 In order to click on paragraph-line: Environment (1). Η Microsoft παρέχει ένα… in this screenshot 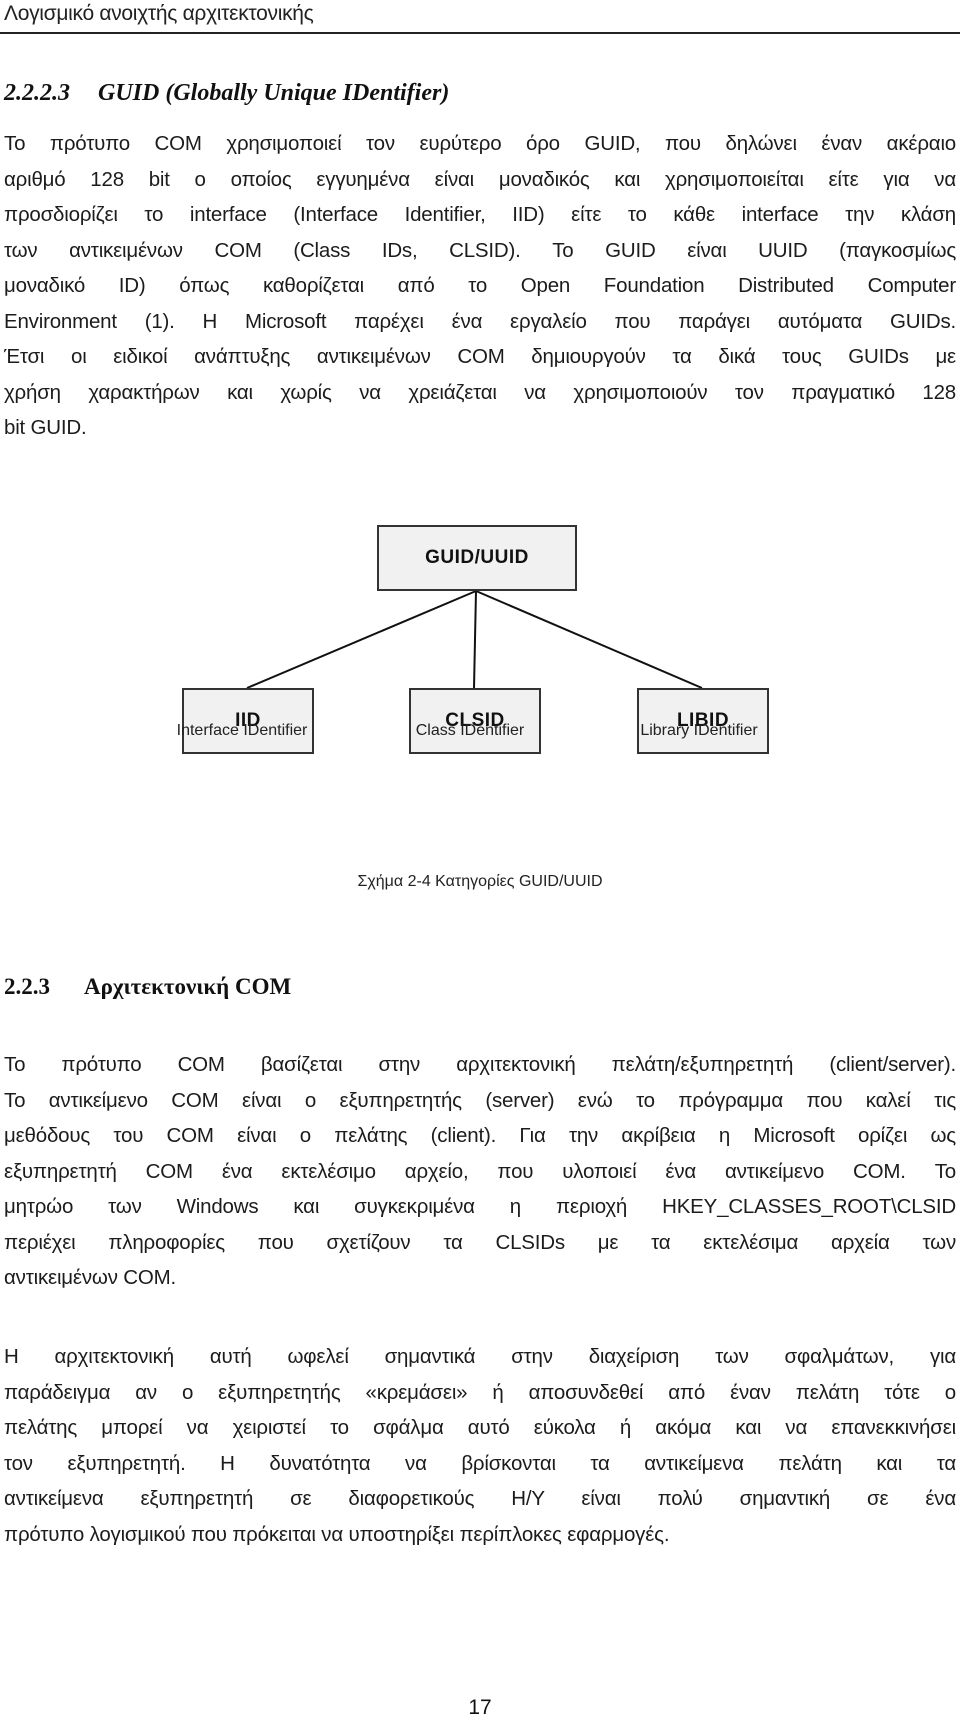, I will do `click(480, 321)`.